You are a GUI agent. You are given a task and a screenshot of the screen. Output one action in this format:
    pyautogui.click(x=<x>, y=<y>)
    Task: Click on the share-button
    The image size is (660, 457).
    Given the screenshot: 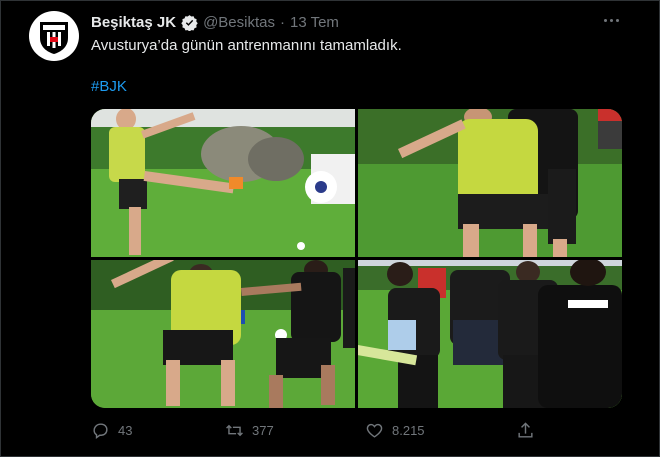 What is the action you would take?
    pyautogui.click(x=525, y=430)
    